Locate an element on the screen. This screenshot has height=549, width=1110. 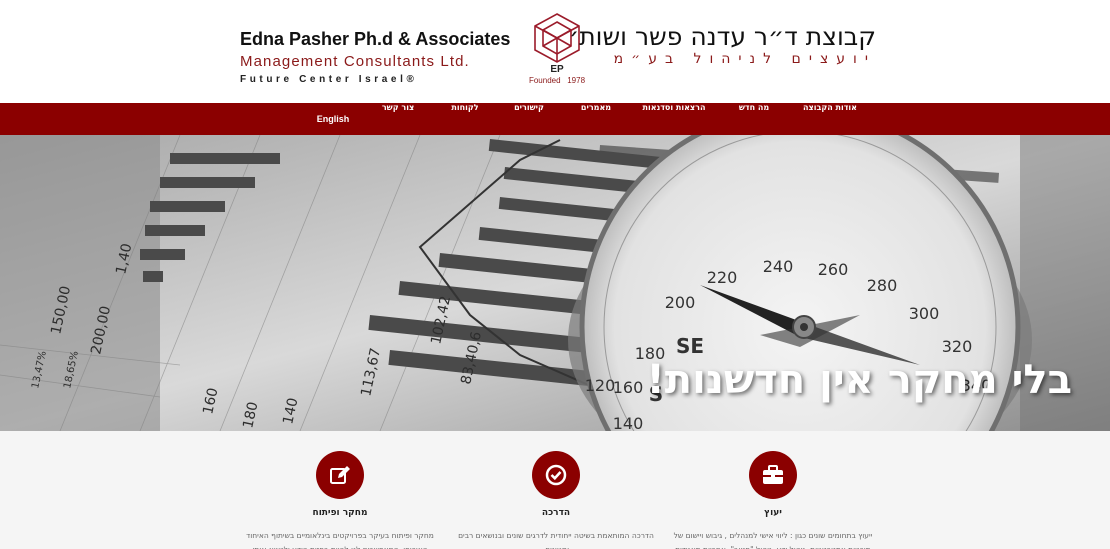
founded-label: Founded 1978 is located at coordinates (557, 80).